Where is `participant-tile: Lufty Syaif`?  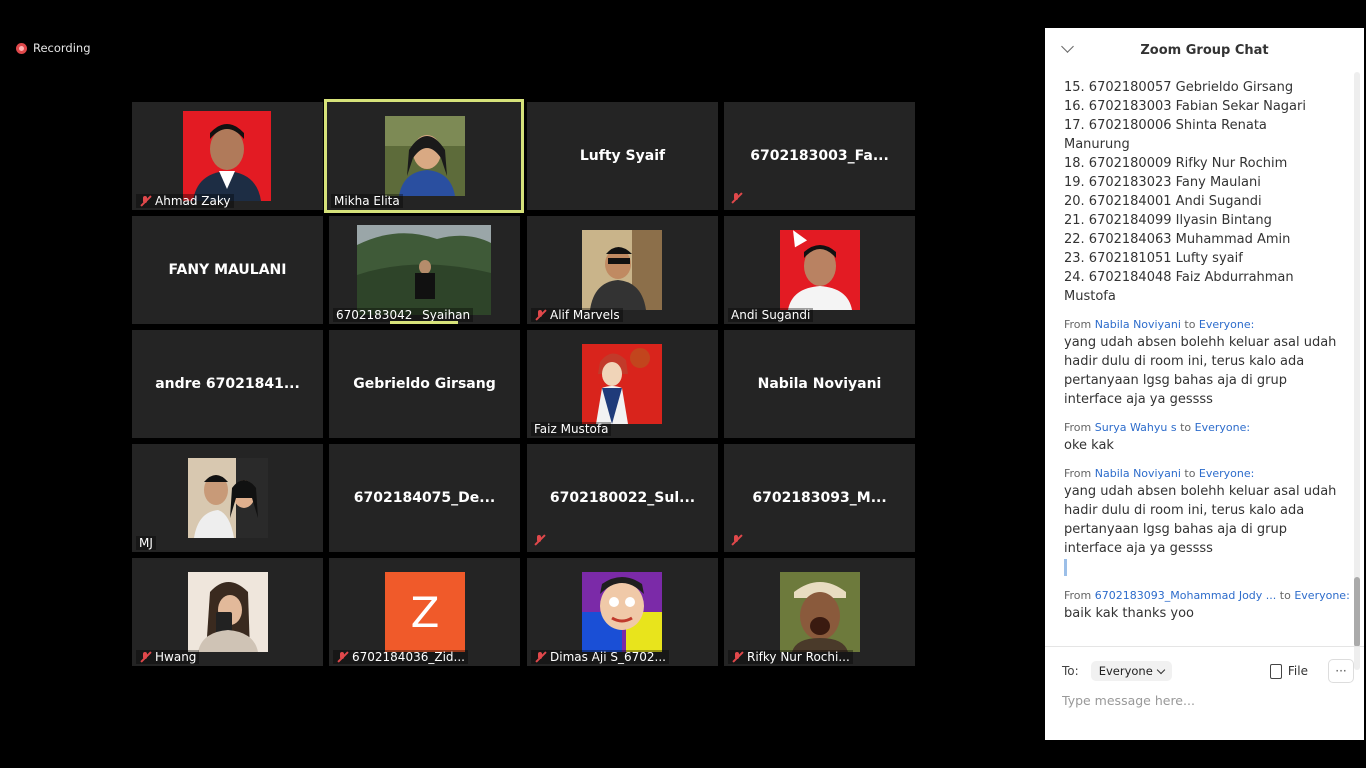
participant-tile: Lufty Syaif is located at coordinates (622, 156).